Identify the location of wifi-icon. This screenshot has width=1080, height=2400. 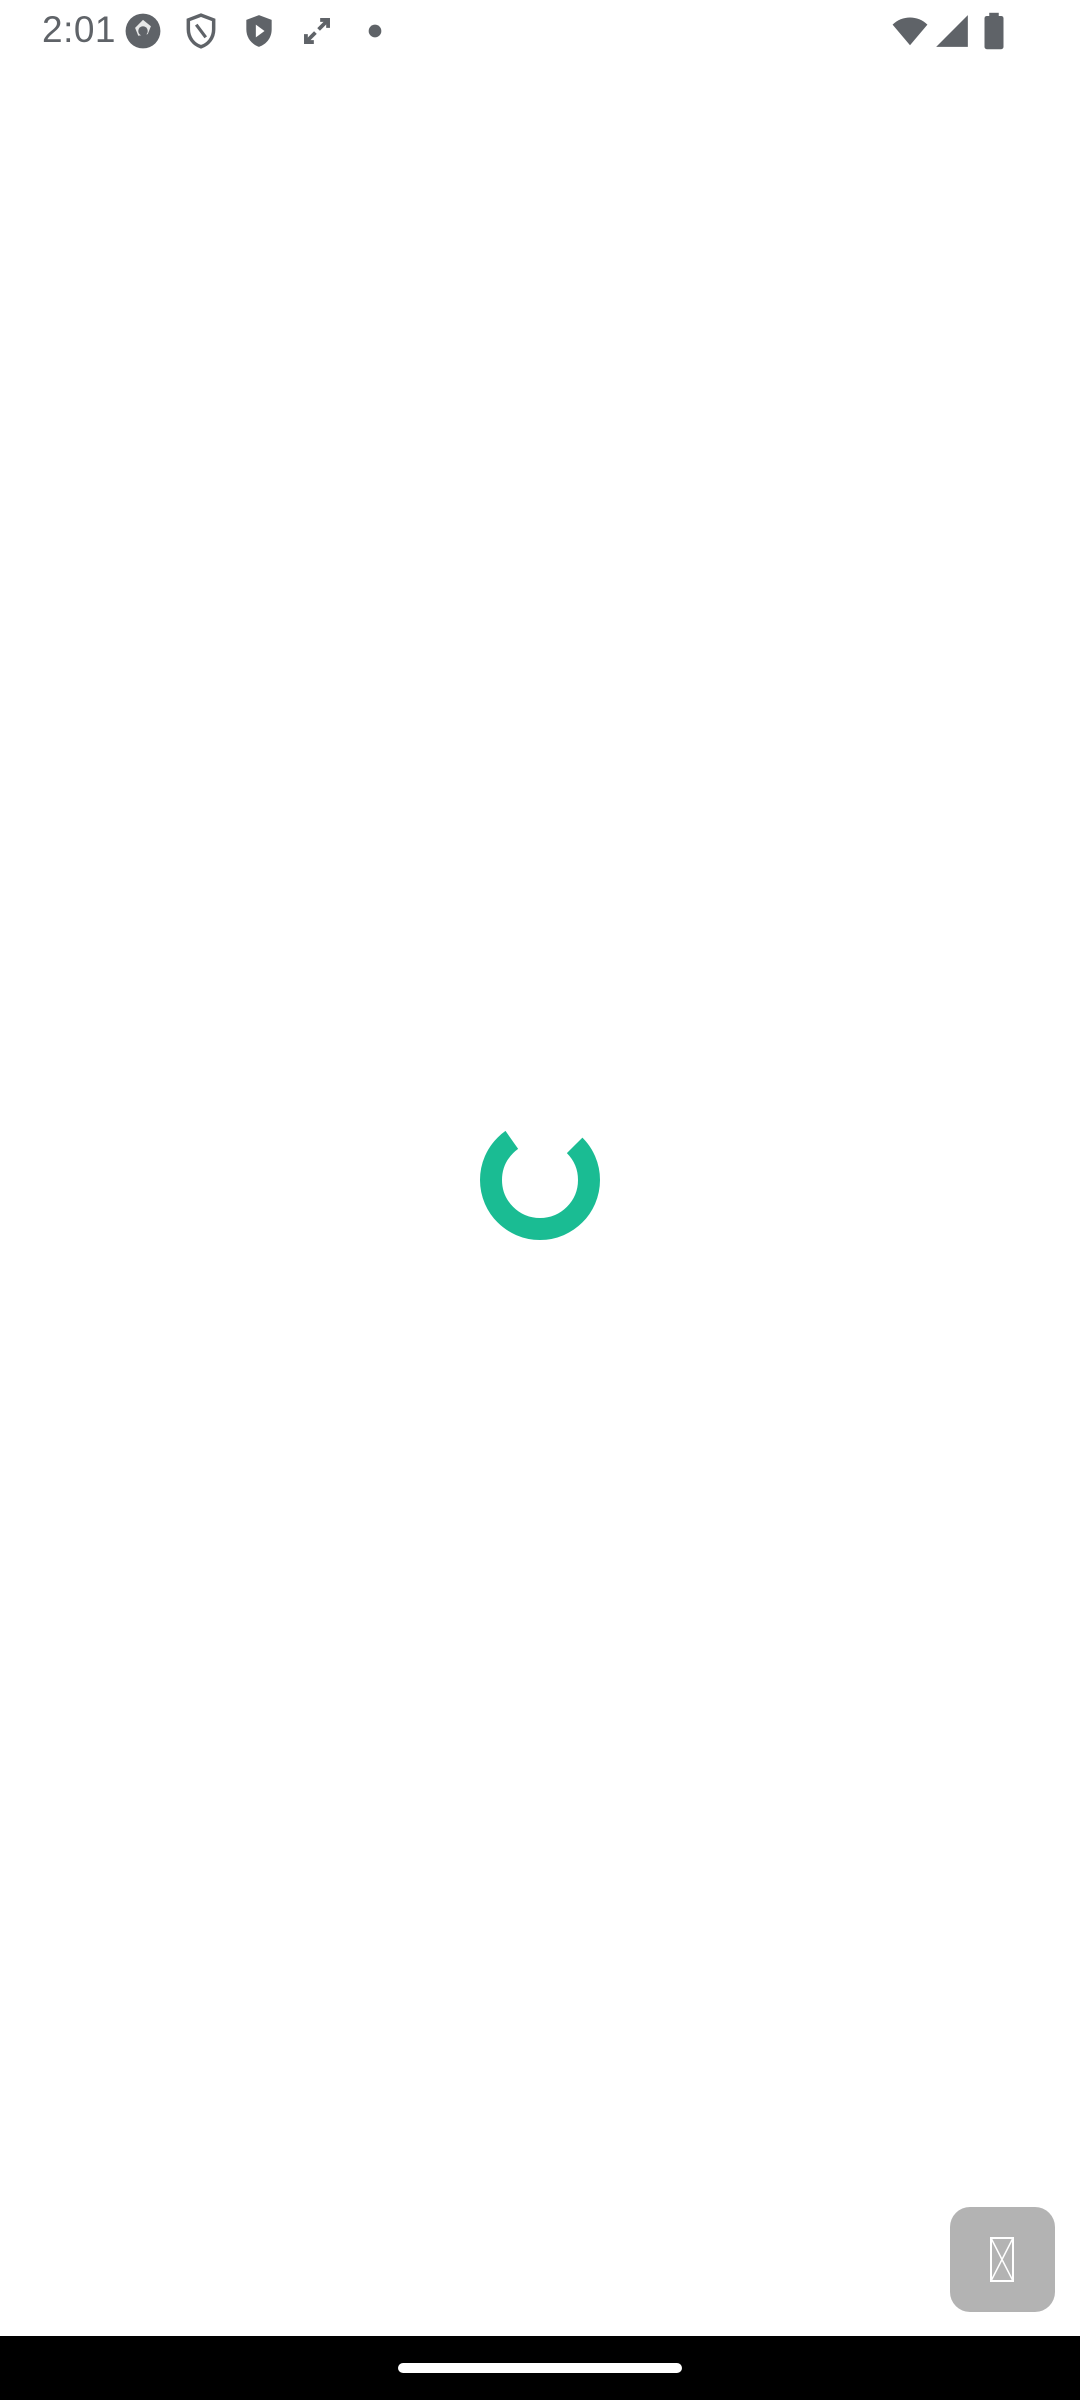
(910, 31).